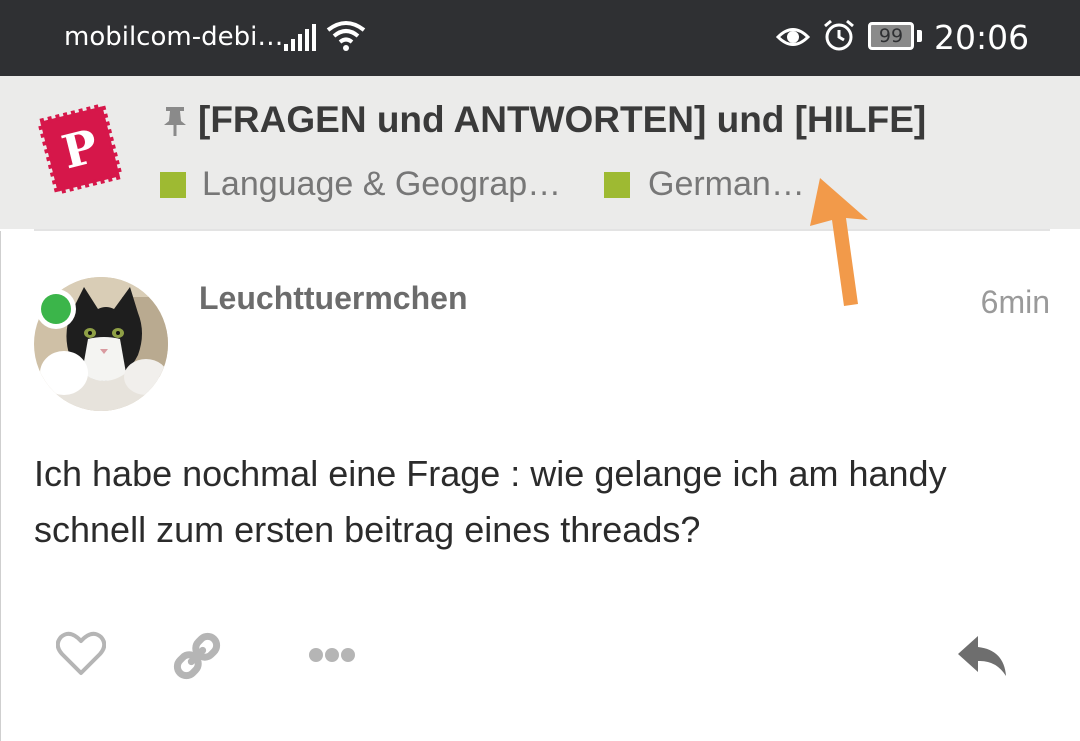 The image size is (1080, 741). Describe the element at coordinates (919, 36) in the screenshot. I see `battery-tip` at that location.